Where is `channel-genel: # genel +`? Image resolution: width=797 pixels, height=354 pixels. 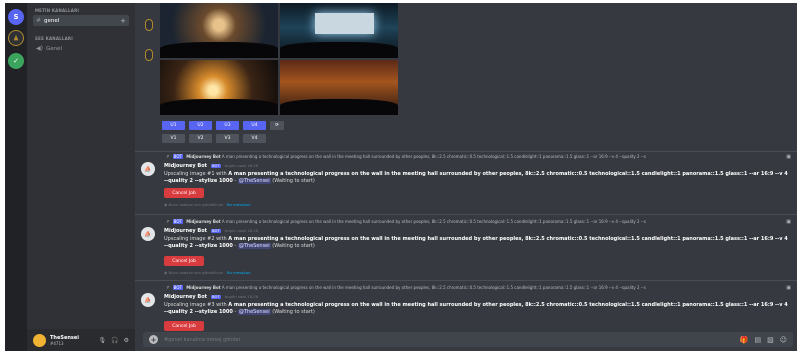 channel-genel: # genel + is located at coordinates (81, 20).